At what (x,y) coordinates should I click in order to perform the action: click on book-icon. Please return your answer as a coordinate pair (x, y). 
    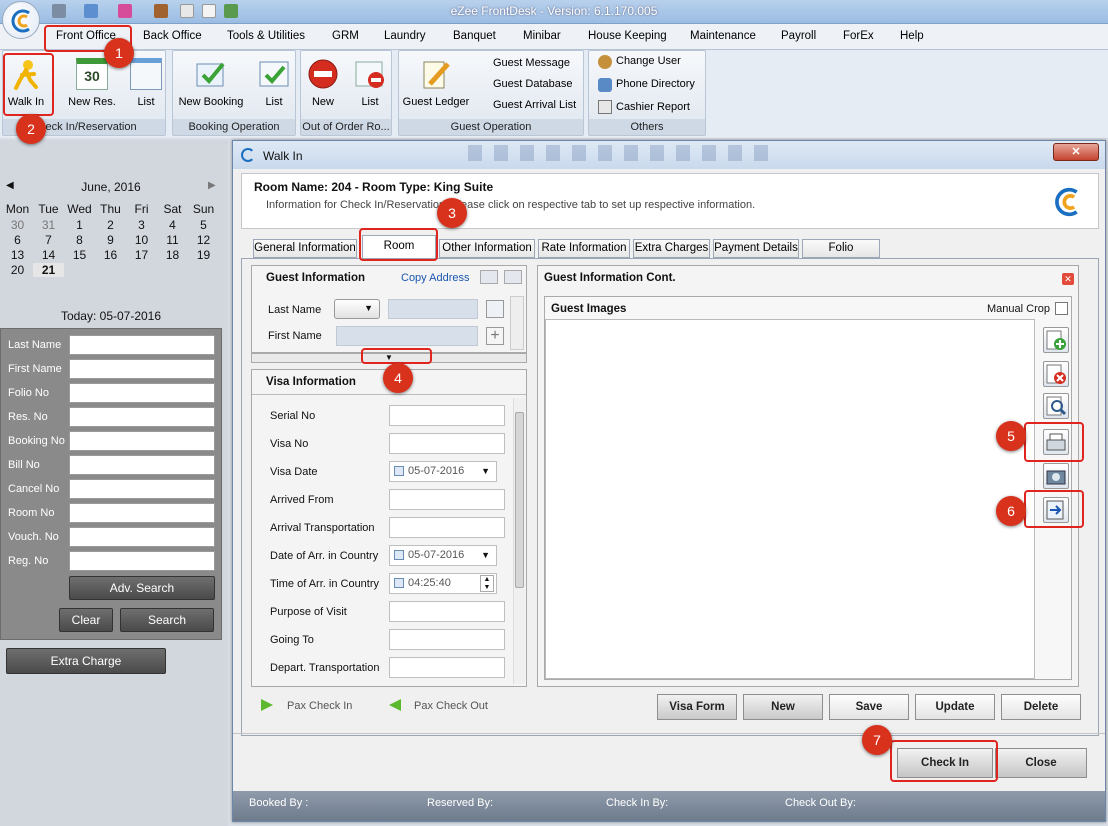
    Looking at the image, I should click on (161, 11).